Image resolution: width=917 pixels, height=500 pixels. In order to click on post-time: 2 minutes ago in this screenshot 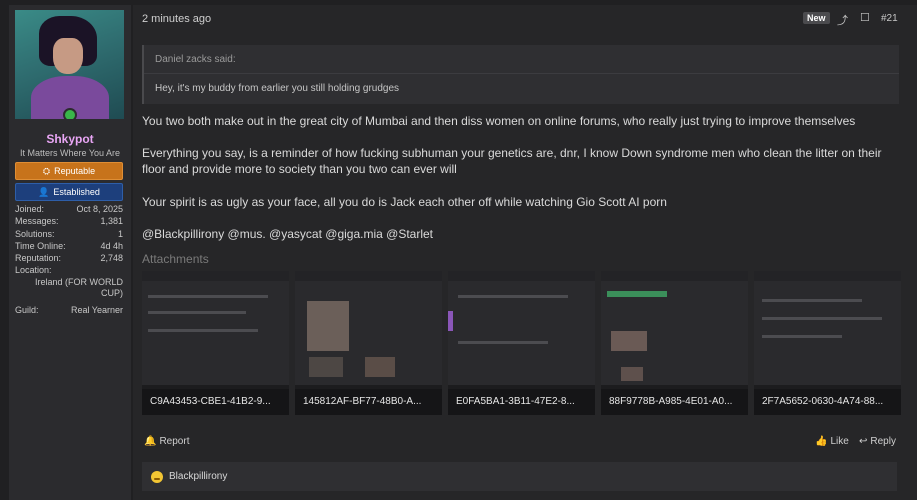, I will do `click(176, 19)`.